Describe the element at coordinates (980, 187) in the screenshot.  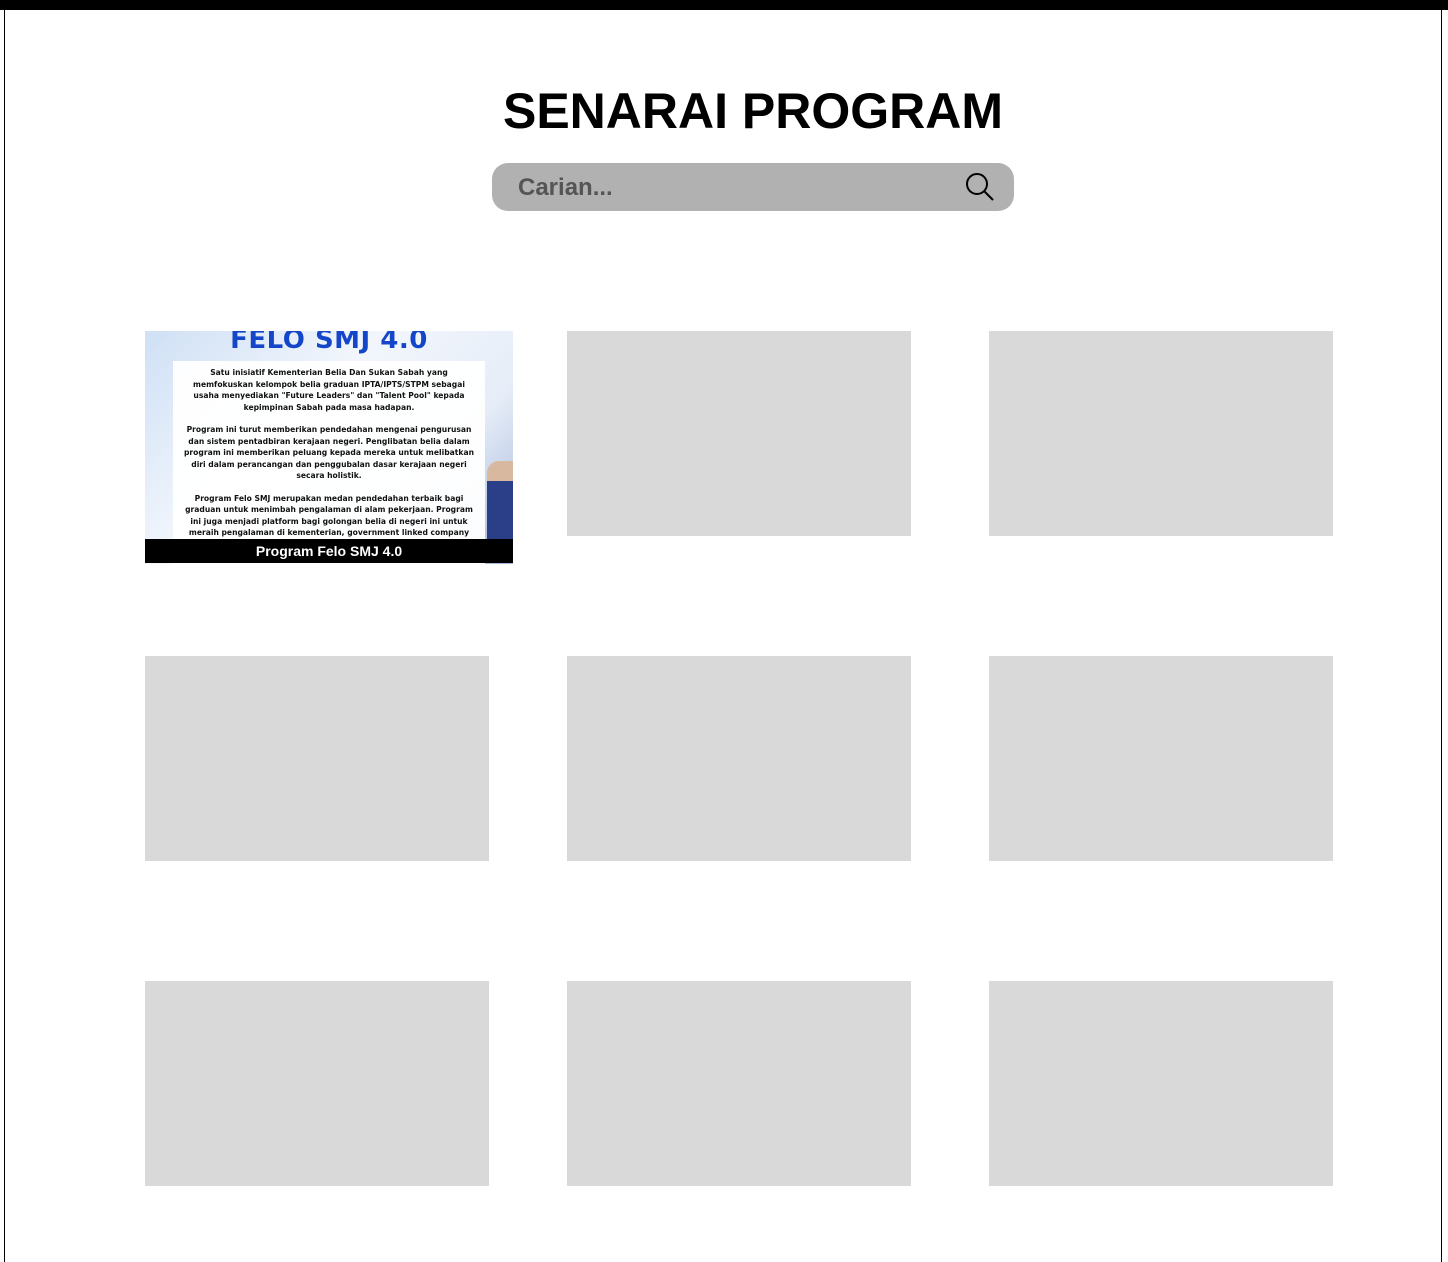
I see `search-icon` at that location.